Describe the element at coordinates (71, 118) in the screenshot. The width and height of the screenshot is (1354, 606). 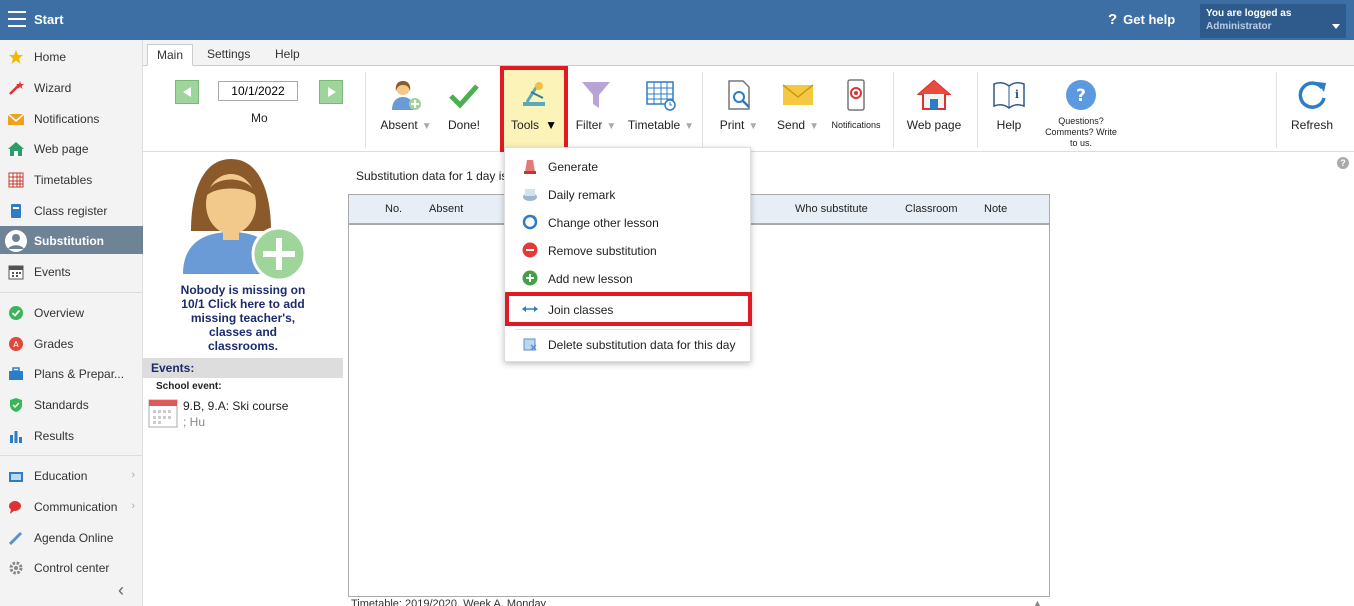
I see `sidebar-item-notifications: Notifications` at that location.